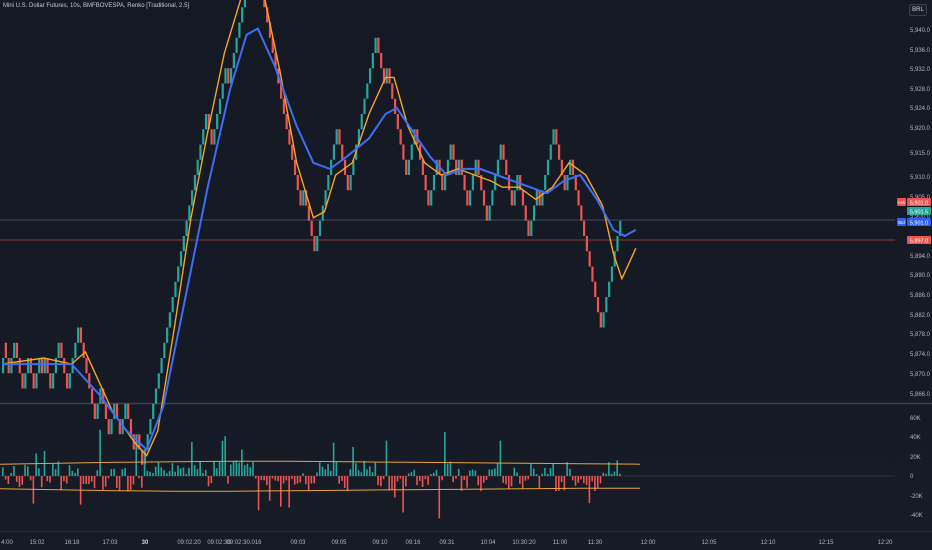 This screenshot has height=550, width=932. What do you see at coordinates (920, 109) in the screenshot?
I see `price-tick-label: 5,924.0` at bounding box center [920, 109].